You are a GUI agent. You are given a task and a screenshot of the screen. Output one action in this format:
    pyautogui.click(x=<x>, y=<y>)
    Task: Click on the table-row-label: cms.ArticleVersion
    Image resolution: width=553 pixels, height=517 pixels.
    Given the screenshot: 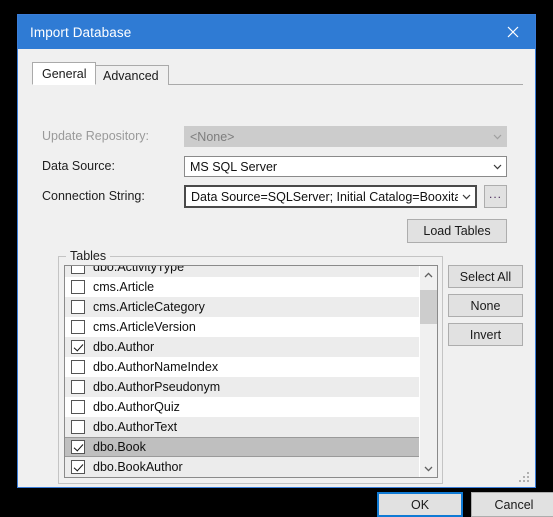 What is the action you would take?
    pyautogui.click(x=144, y=327)
    